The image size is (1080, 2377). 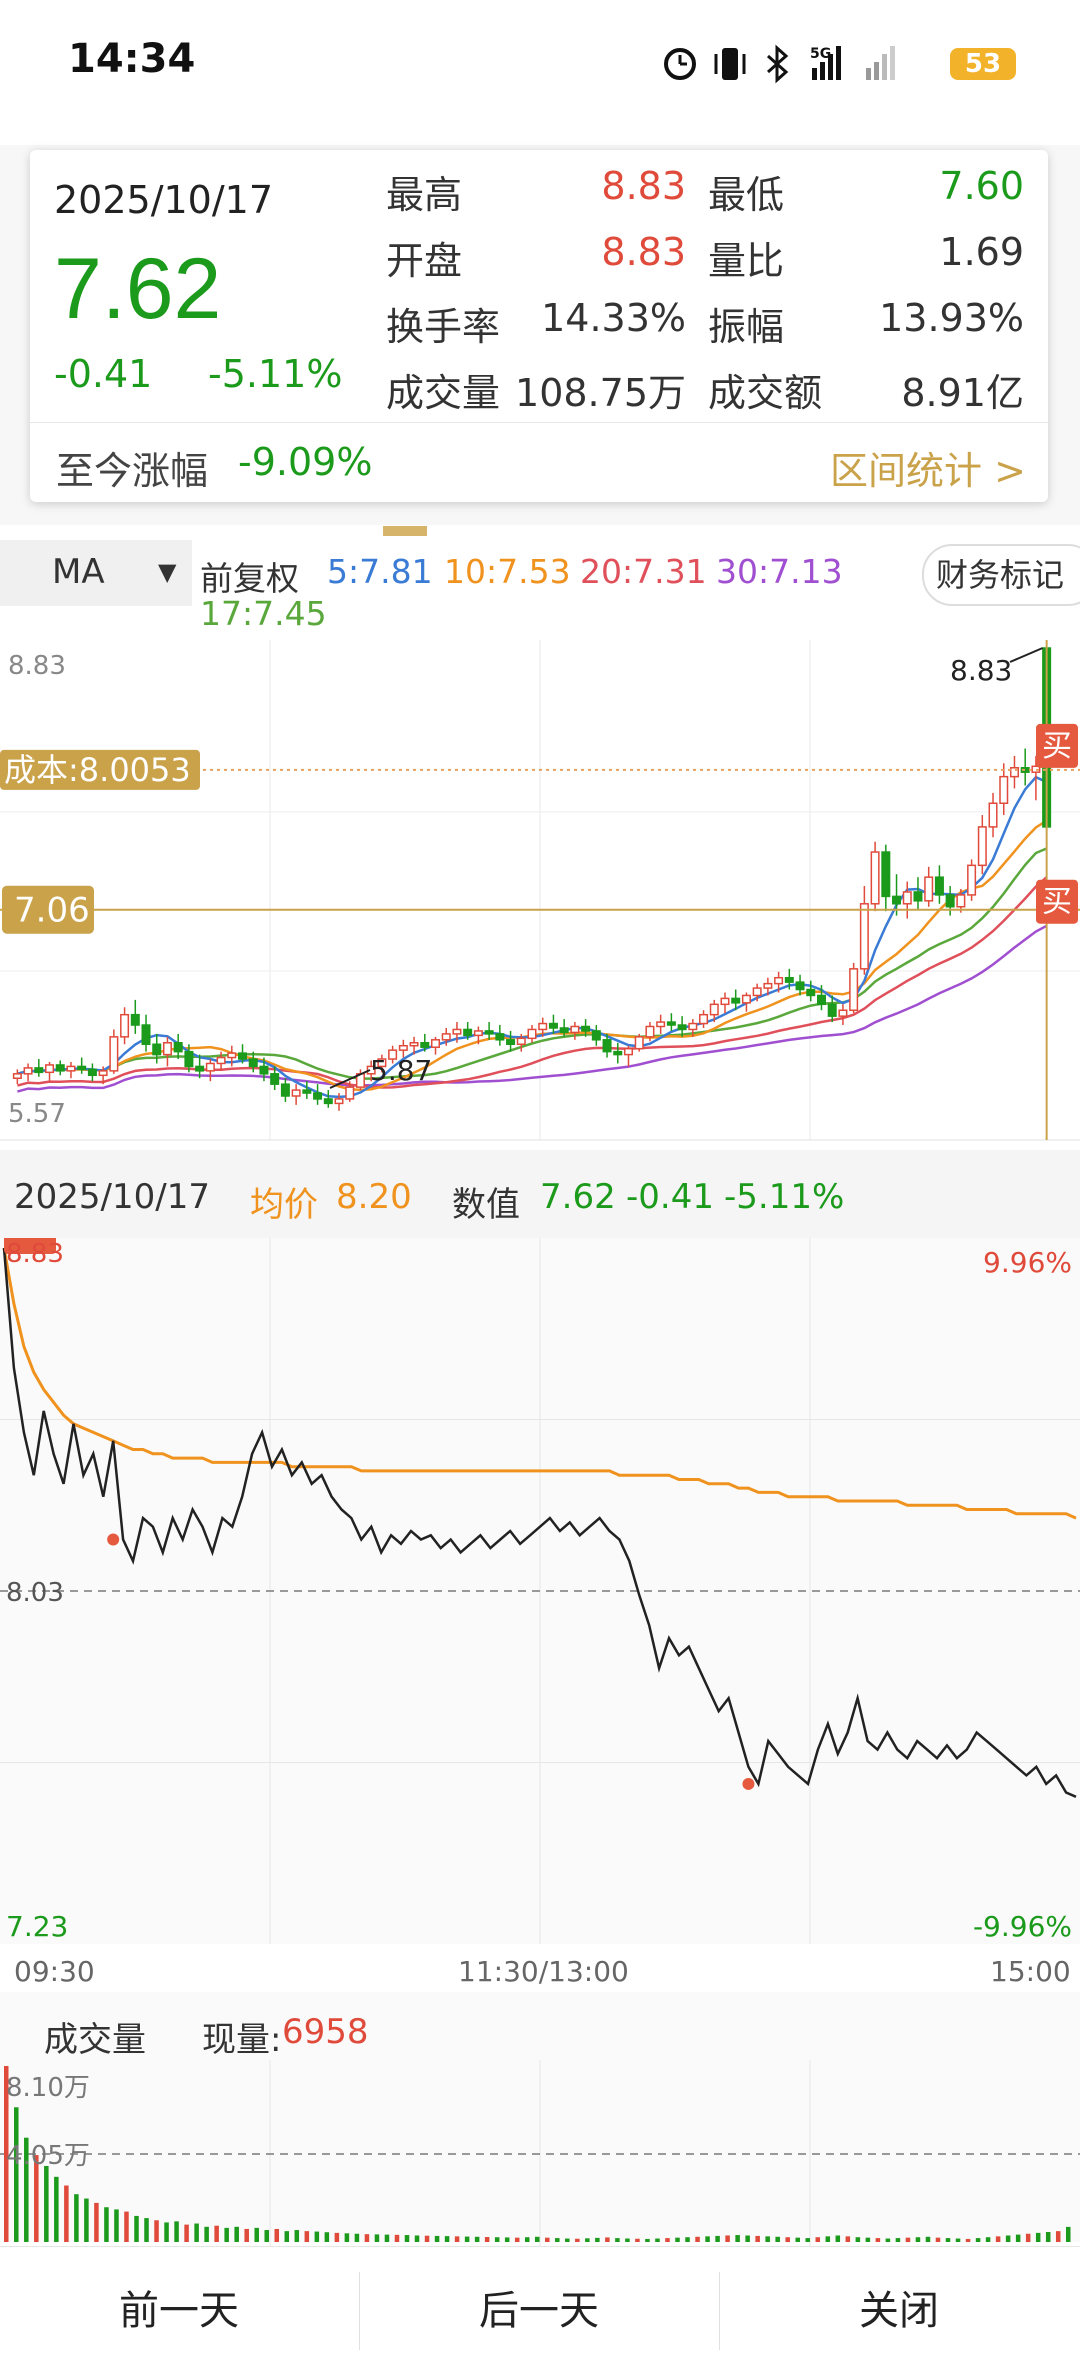 I want to click on ytd-change-label: 至今涨幅, so click(x=132, y=471).